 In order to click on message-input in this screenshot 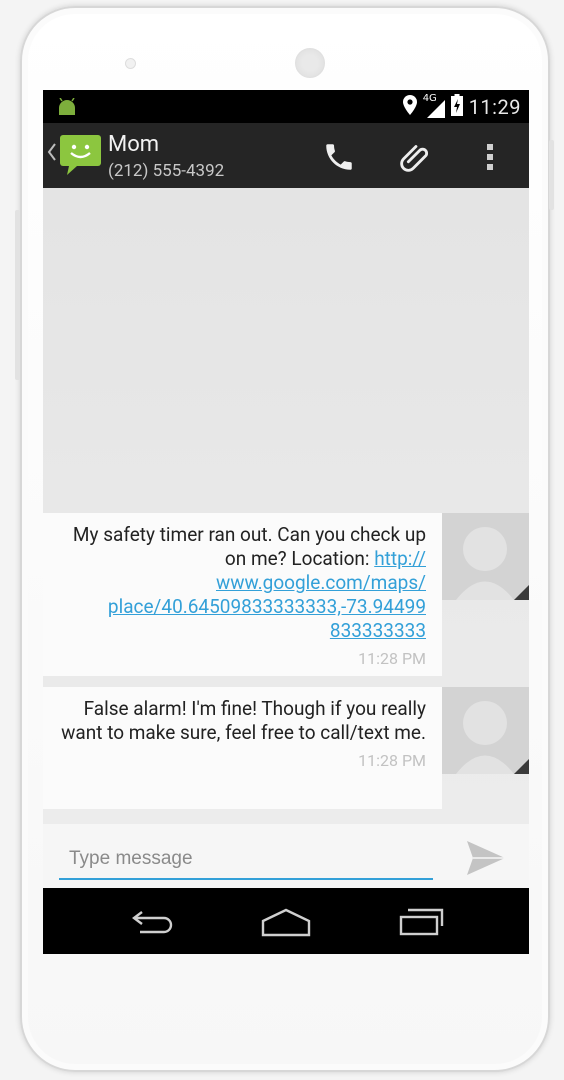, I will do `click(246, 860)`.